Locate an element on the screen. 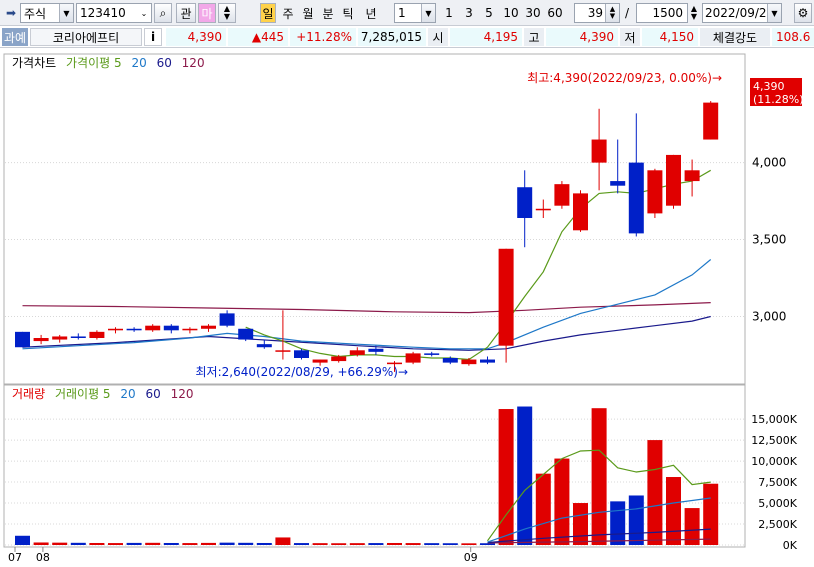 The height and width of the screenshot is (567, 814). interval-select: 1 ▼ is located at coordinates (415, 13).